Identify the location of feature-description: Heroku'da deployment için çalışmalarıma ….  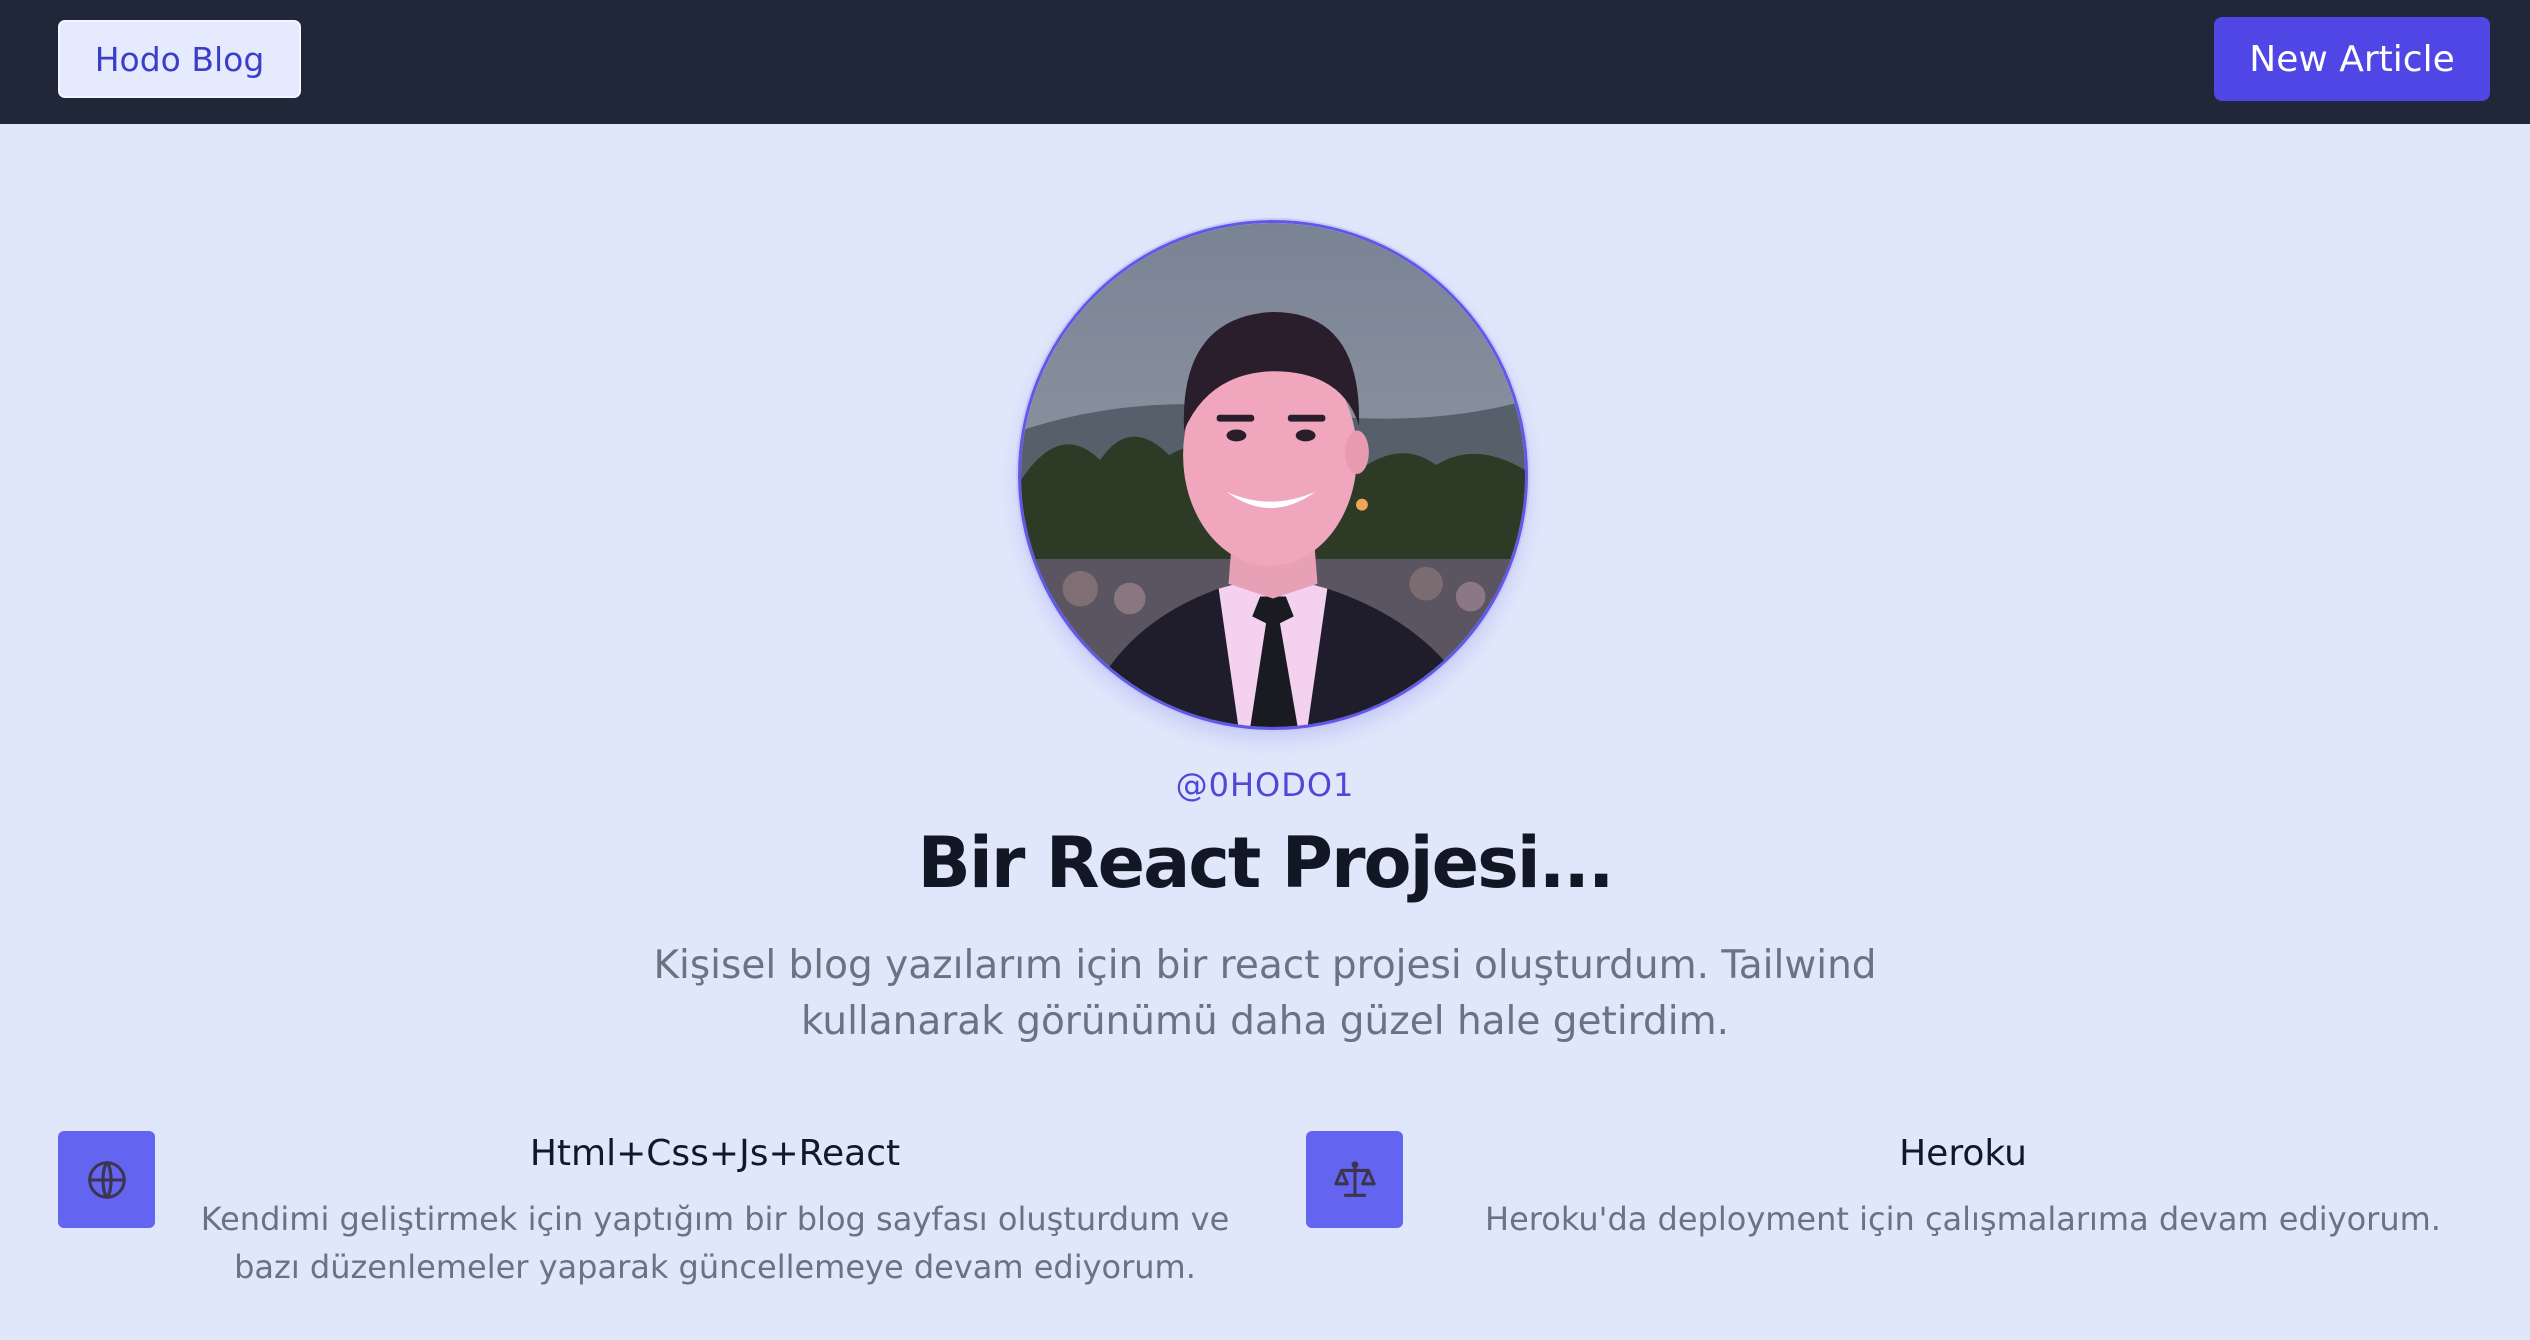
(1963, 1219).